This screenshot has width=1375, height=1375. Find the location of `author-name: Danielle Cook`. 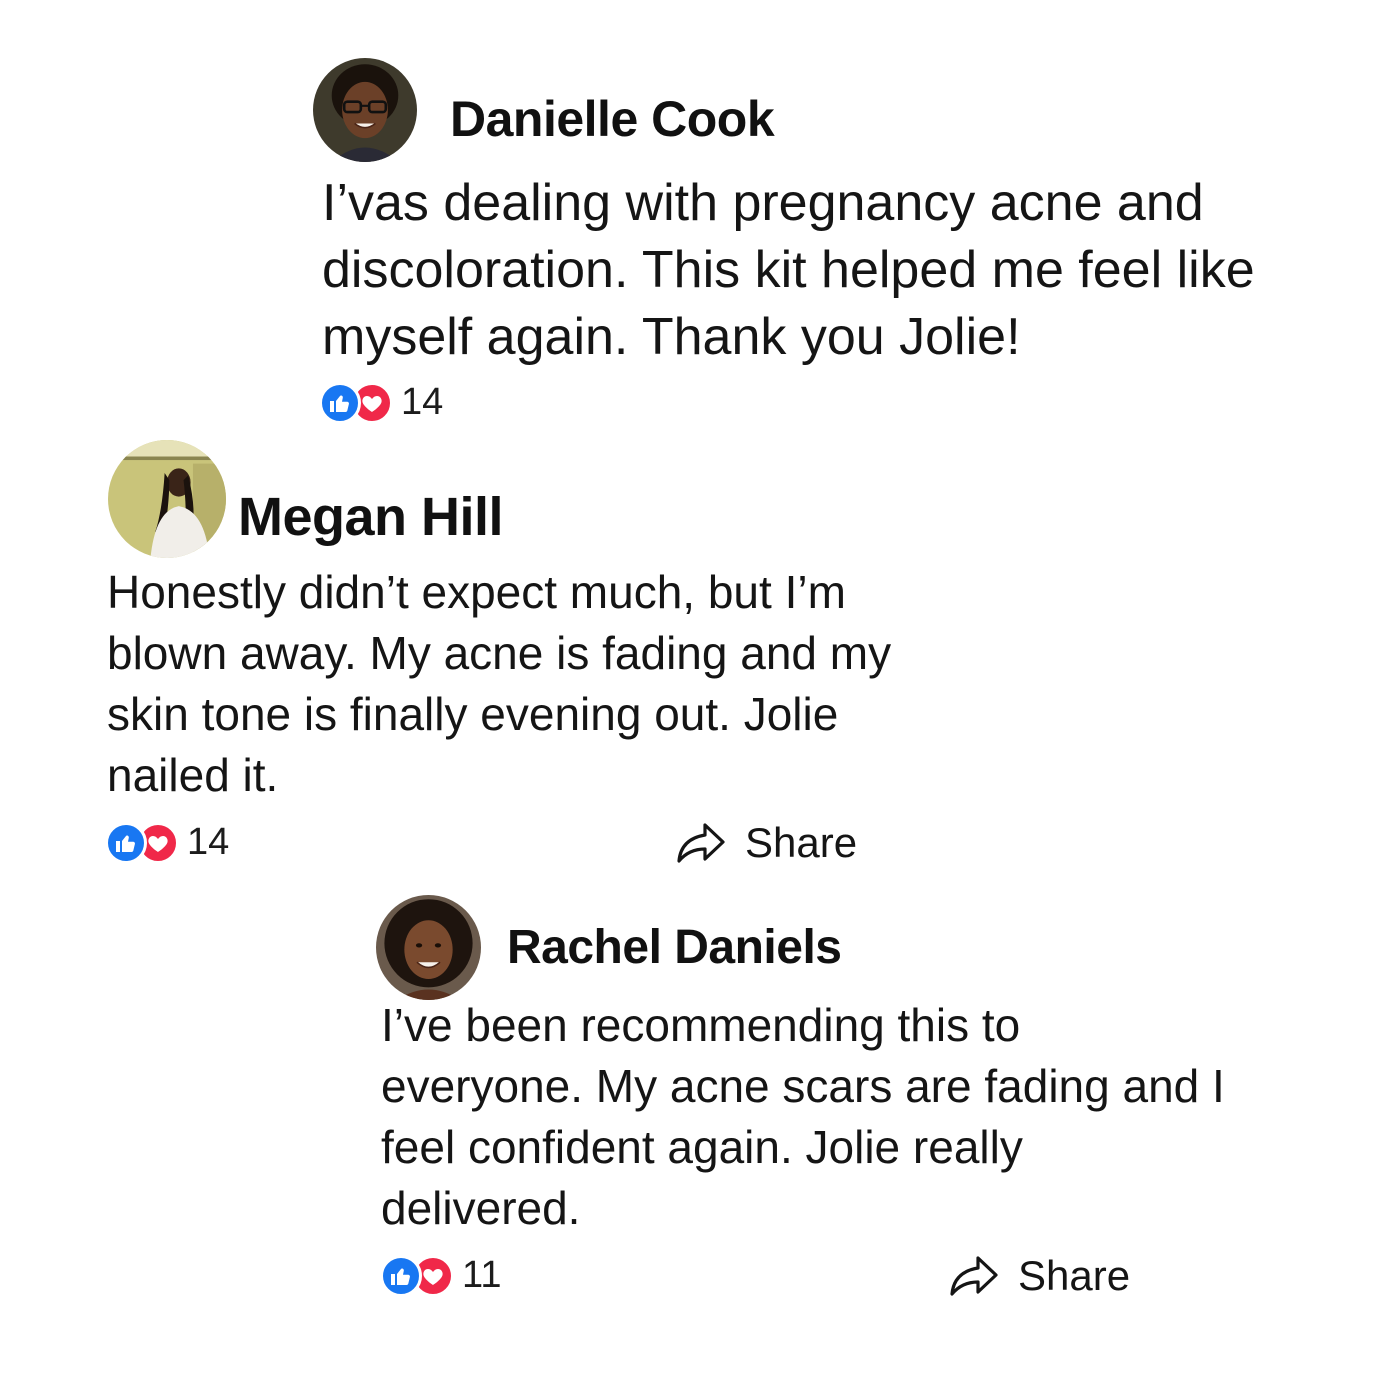

author-name: Danielle Cook is located at coordinates (612, 119).